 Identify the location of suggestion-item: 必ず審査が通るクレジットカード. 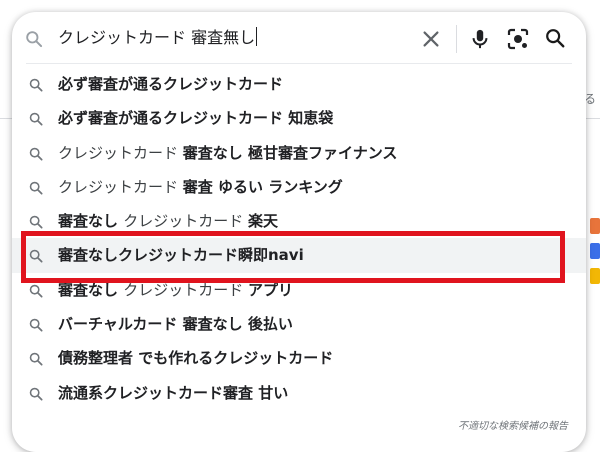
(299, 84).